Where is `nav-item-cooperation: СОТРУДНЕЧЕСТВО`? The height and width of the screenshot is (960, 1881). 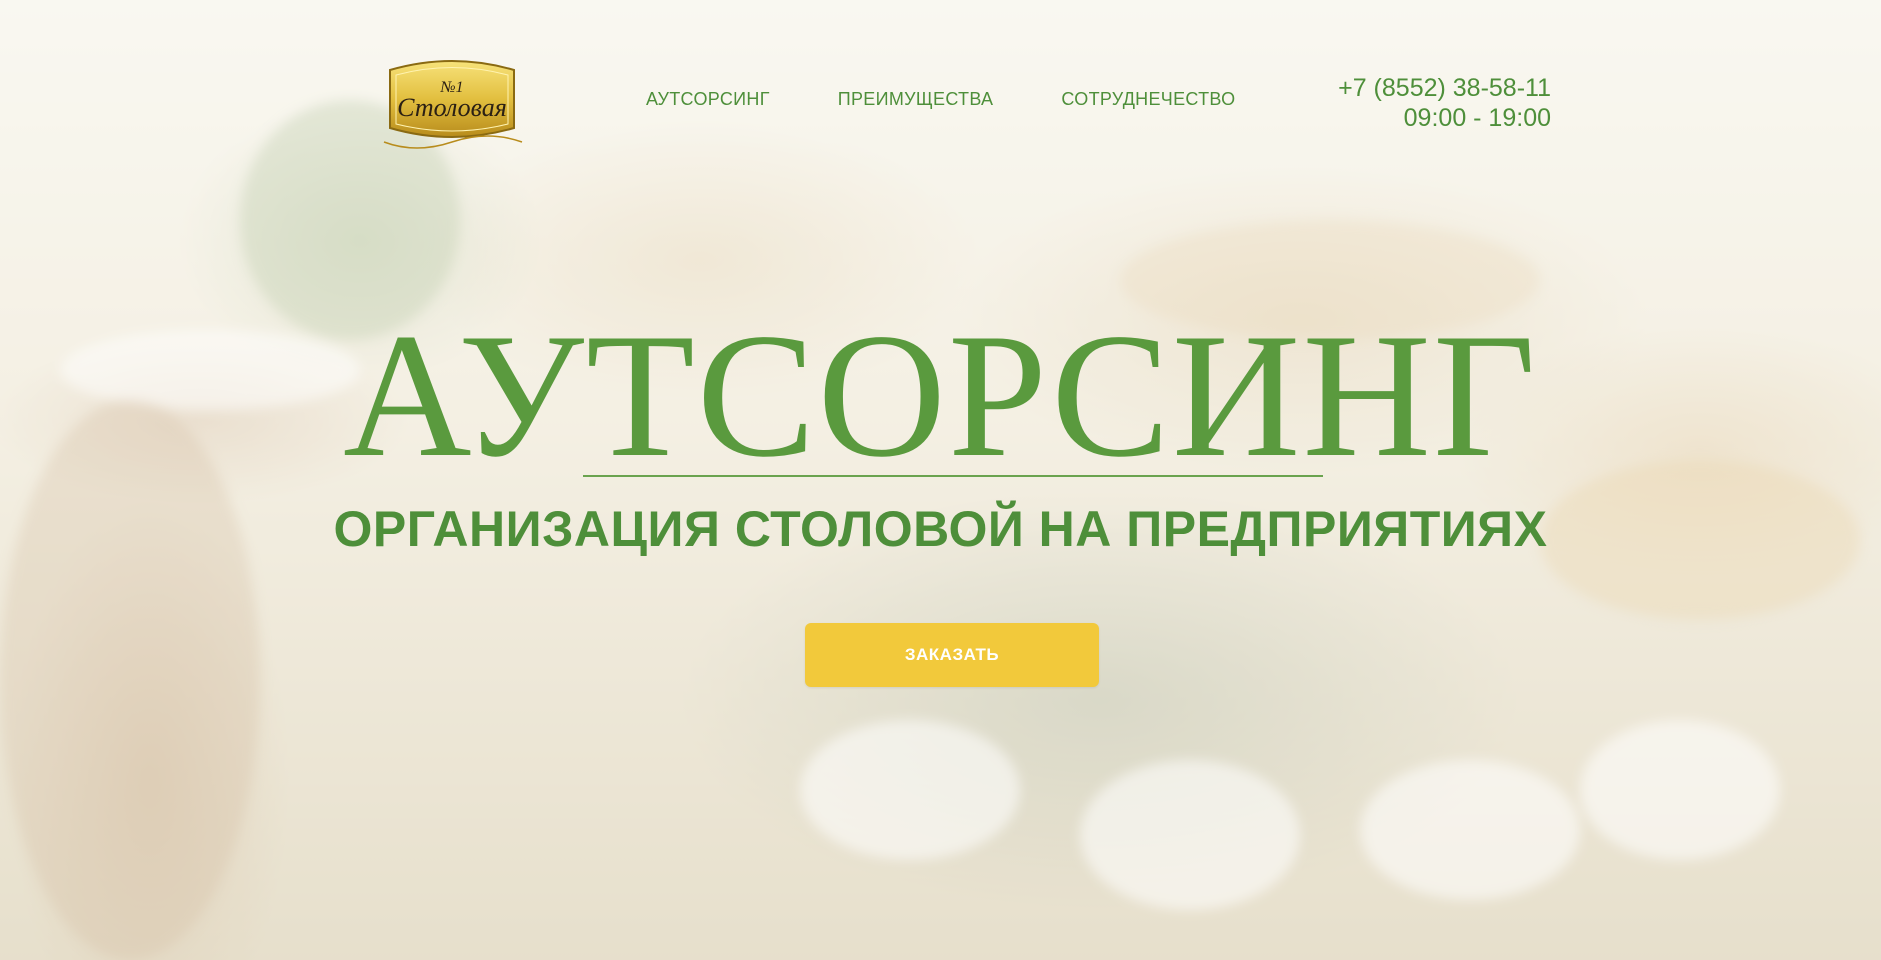
nav-item-cooperation: СОТРУДНЕЧЕСТВО is located at coordinates (1148, 99).